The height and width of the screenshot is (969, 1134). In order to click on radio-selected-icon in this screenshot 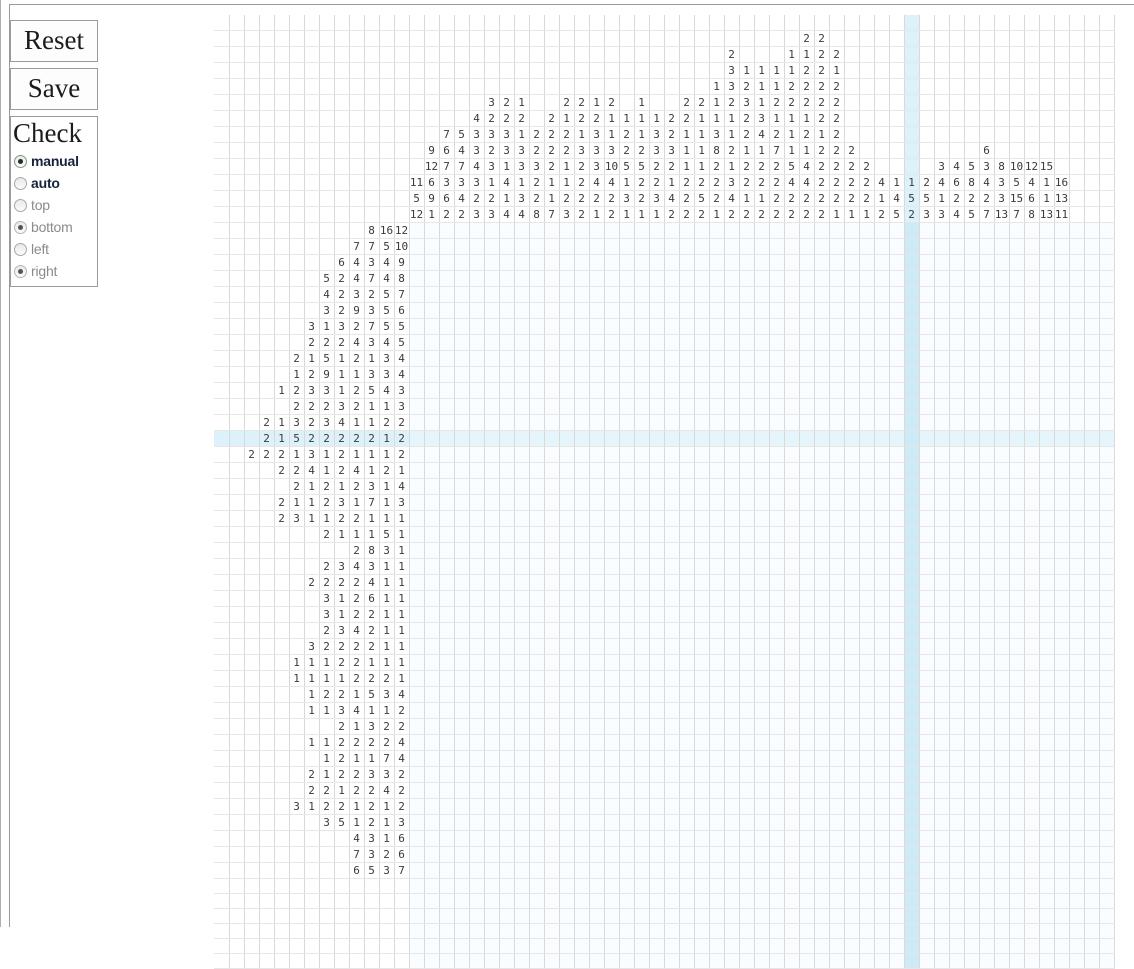, I will do `click(20, 271)`.